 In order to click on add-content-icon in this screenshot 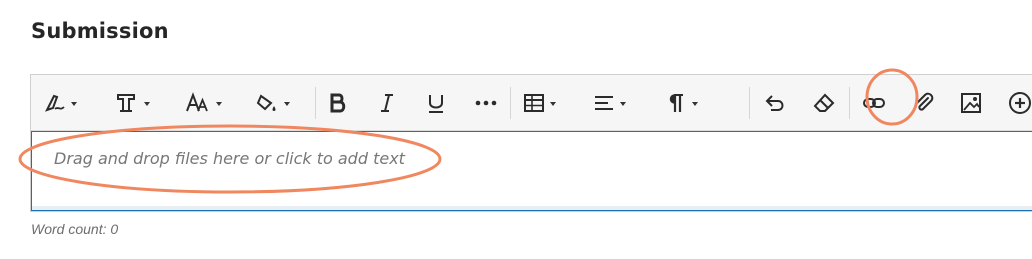, I will do `click(1020, 103)`.